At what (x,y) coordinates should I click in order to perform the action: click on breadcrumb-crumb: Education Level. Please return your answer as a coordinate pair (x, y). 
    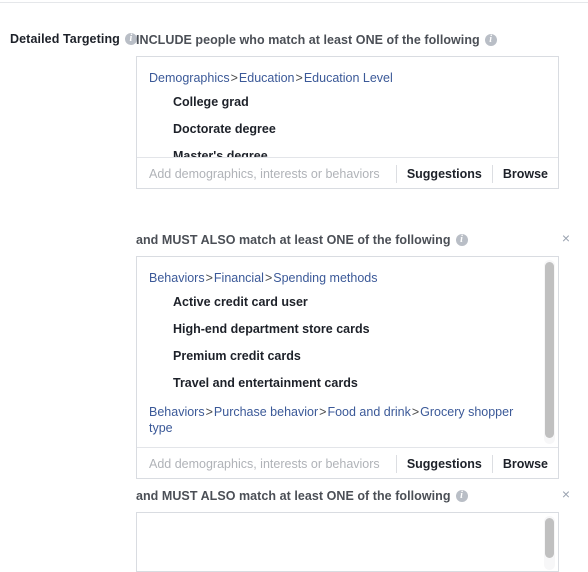
    Looking at the image, I should click on (348, 78).